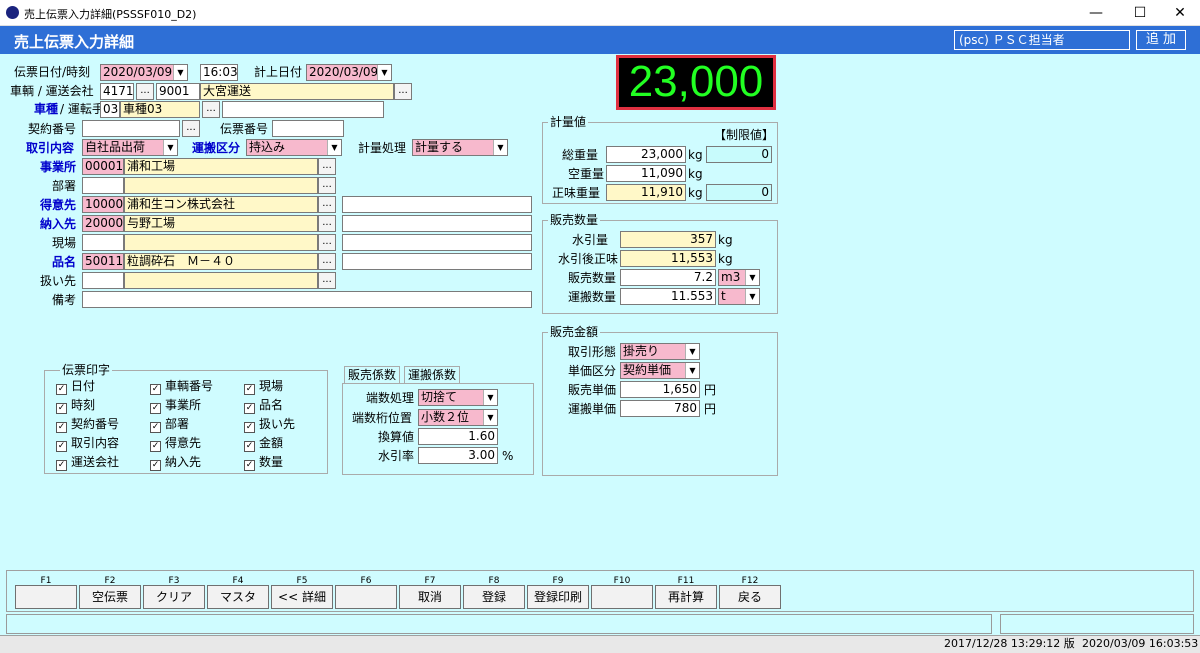 The image size is (1200, 653). What do you see at coordinates (366, 597) in the screenshot?
I see `fkey-button-f6` at bounding box center [366, 597].